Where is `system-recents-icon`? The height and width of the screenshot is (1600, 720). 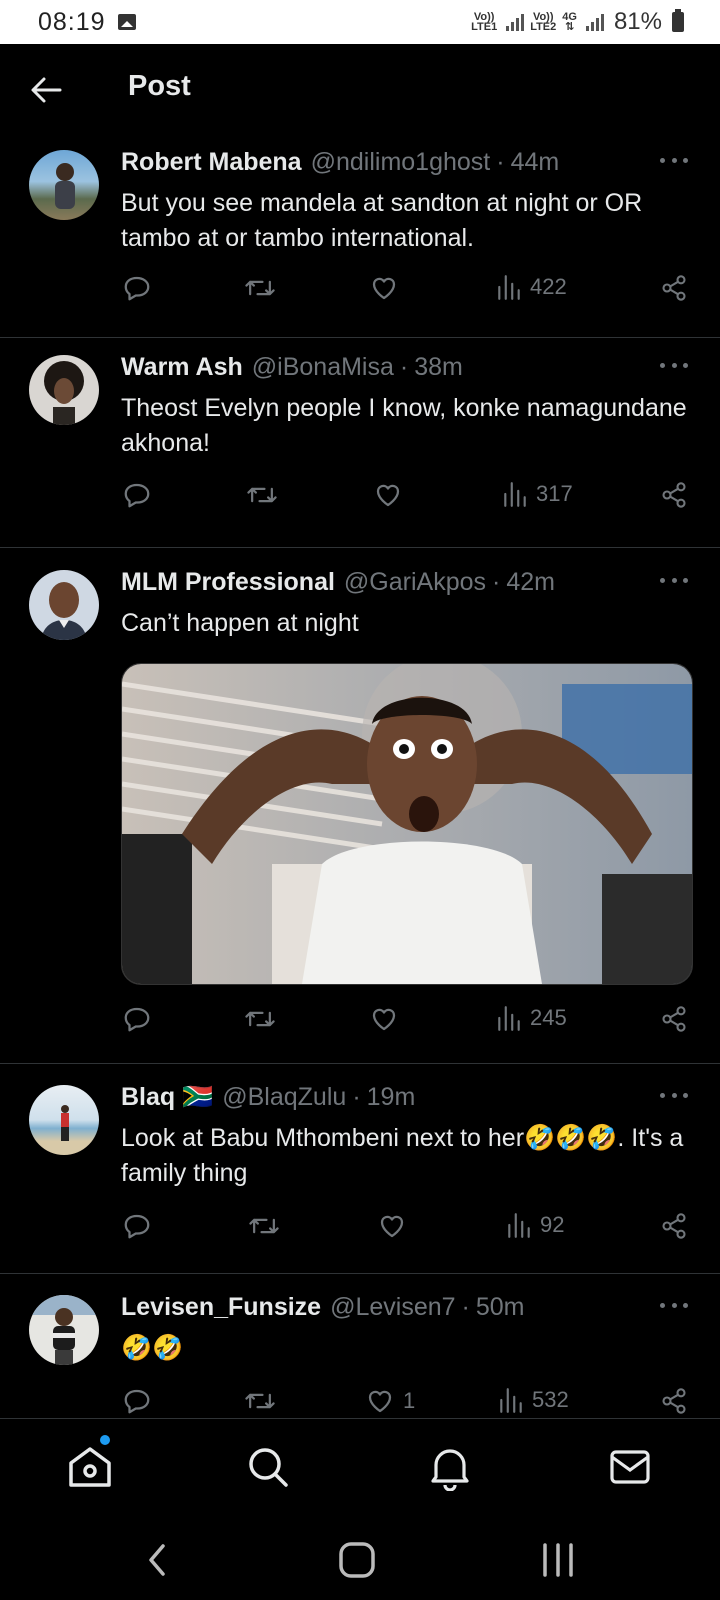 system-recents-icon is located at coordinates (558, 1560).